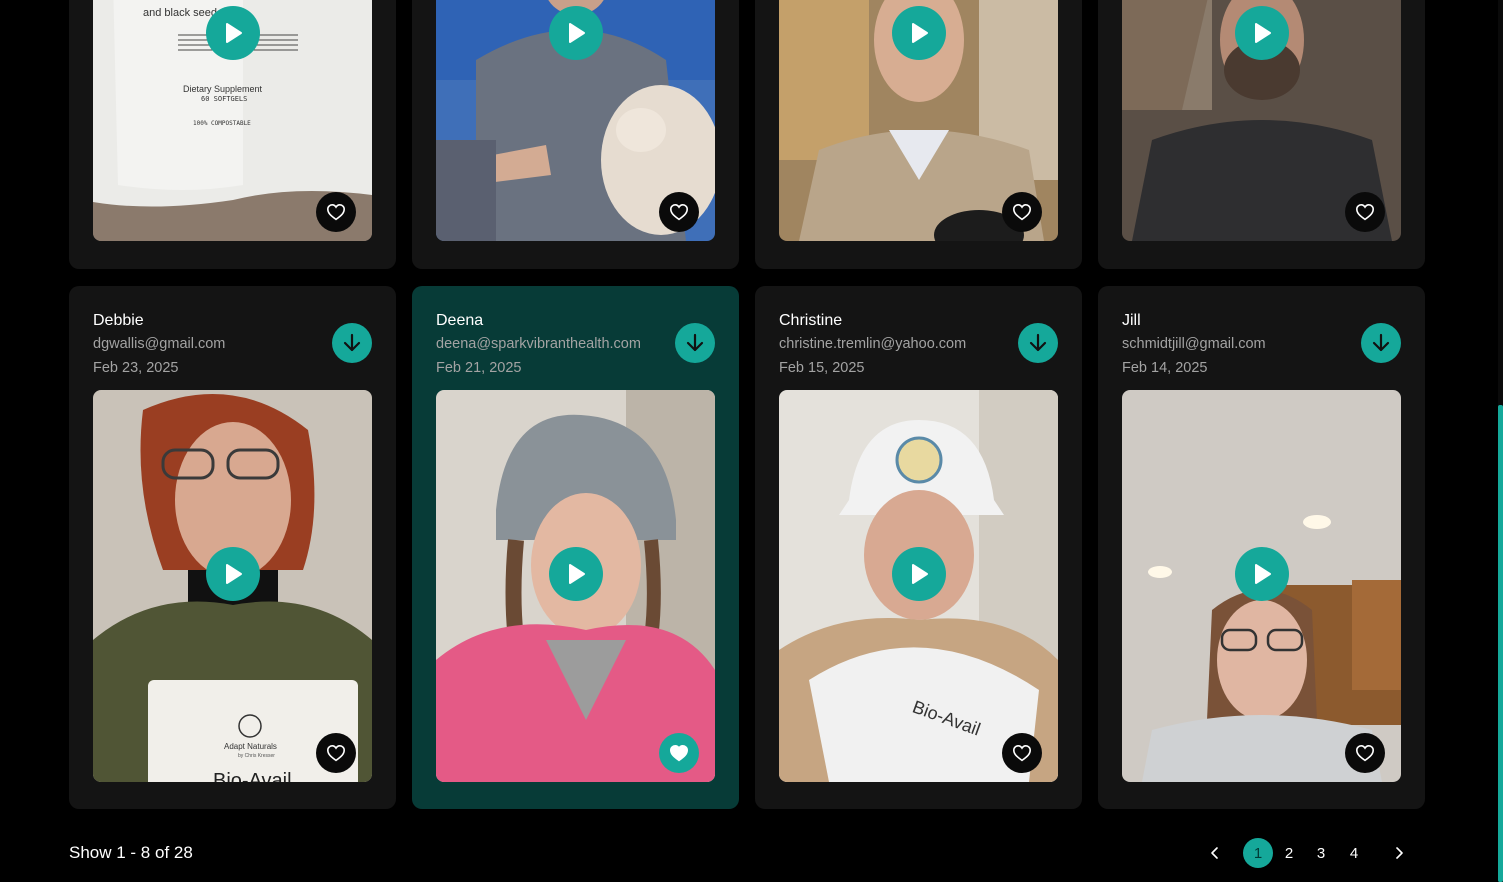 The width and height of the screenshot is (1503, 882). What do you see at coordinates (224, 99) in the screenshot?
I see `bag-text-softgels: 60 SOFTGELS` at bounding box center [224, 99].